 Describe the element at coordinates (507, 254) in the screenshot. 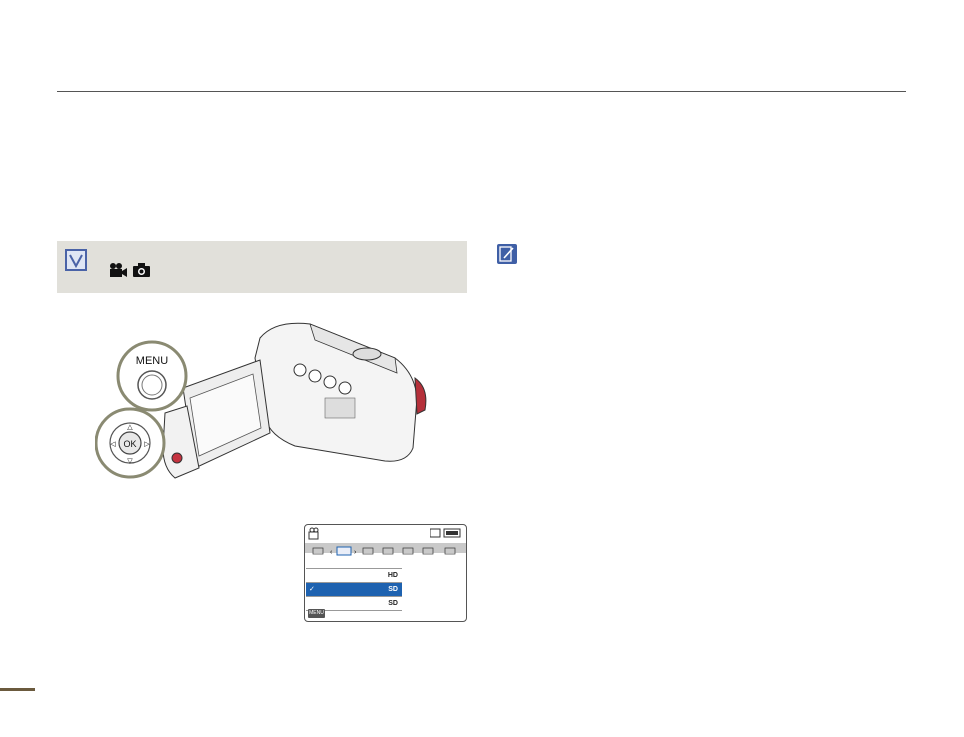

I see `note-icon` at that location.